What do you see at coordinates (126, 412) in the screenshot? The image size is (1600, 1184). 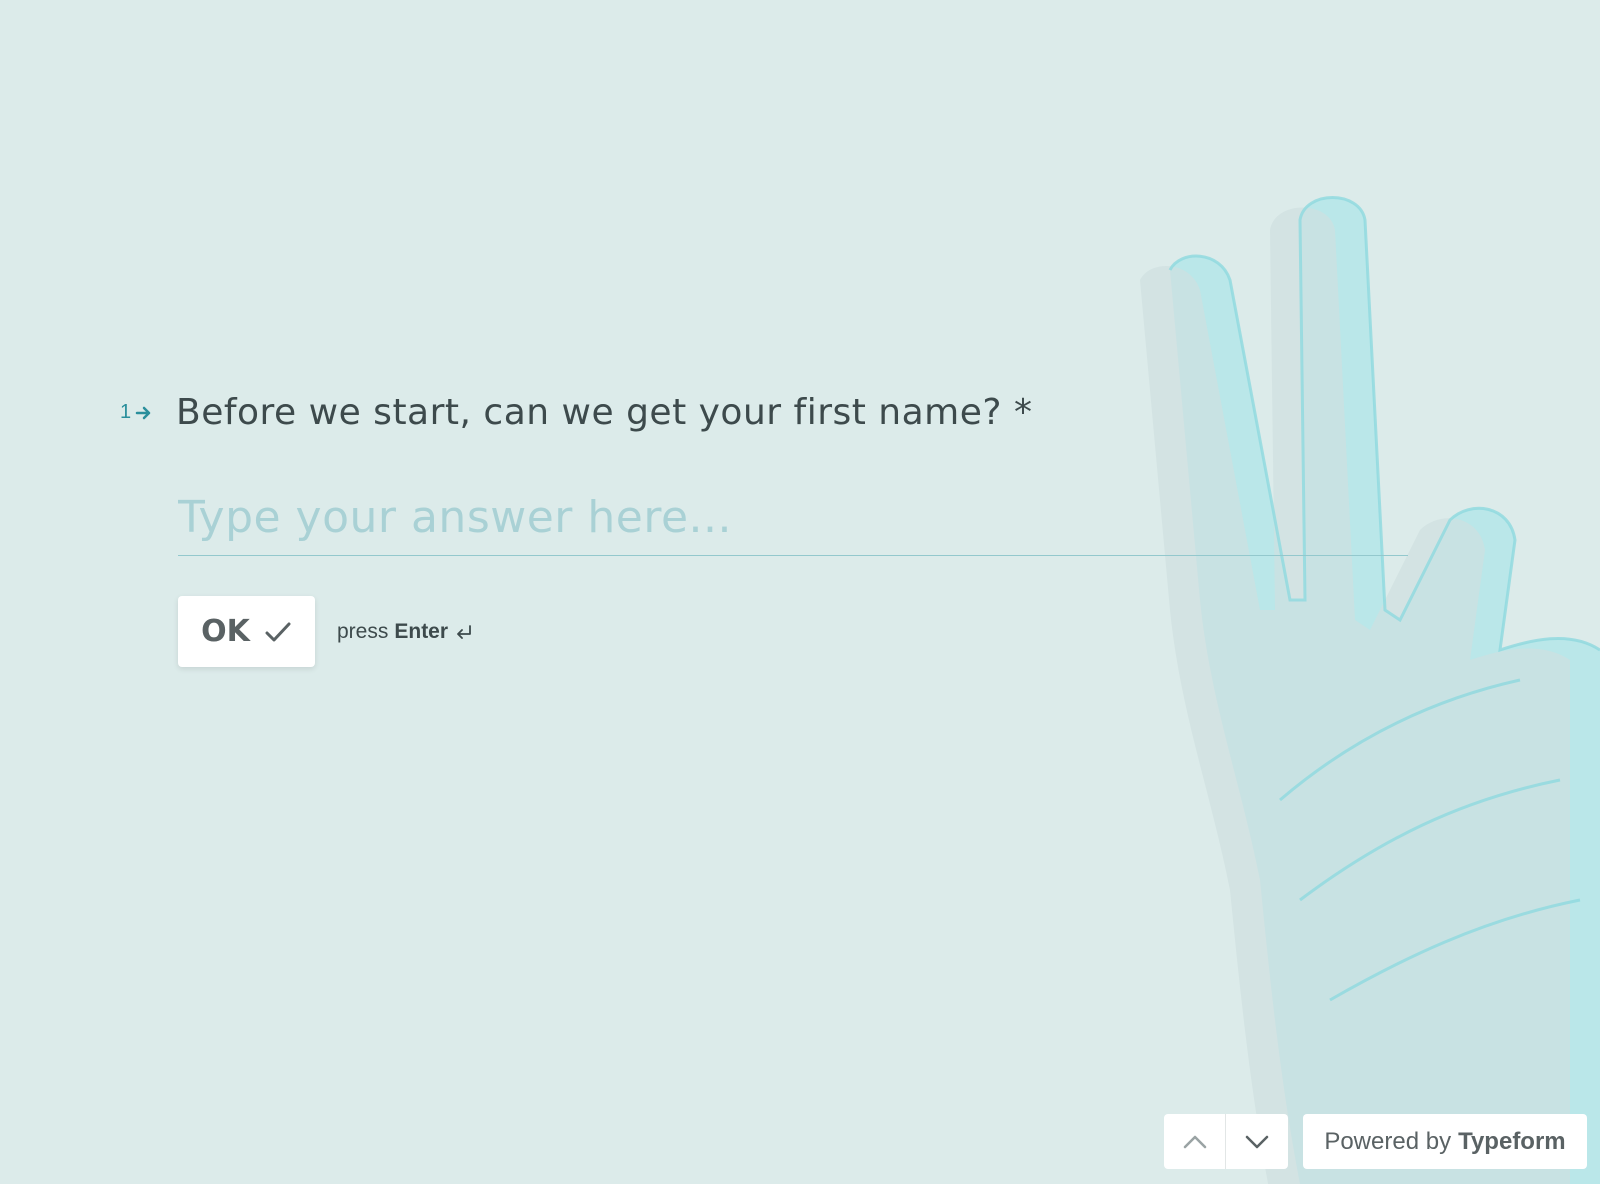 I see `question-number-text: 1` at bounding box center [126, 412].